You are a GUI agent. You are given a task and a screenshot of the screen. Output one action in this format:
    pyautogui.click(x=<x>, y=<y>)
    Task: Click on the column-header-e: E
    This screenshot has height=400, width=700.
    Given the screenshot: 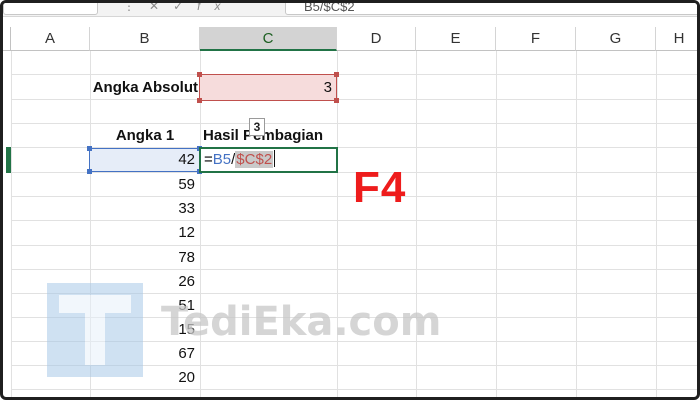 What is the action you would take?
    pyautogui.click(x=456, y=39)
    